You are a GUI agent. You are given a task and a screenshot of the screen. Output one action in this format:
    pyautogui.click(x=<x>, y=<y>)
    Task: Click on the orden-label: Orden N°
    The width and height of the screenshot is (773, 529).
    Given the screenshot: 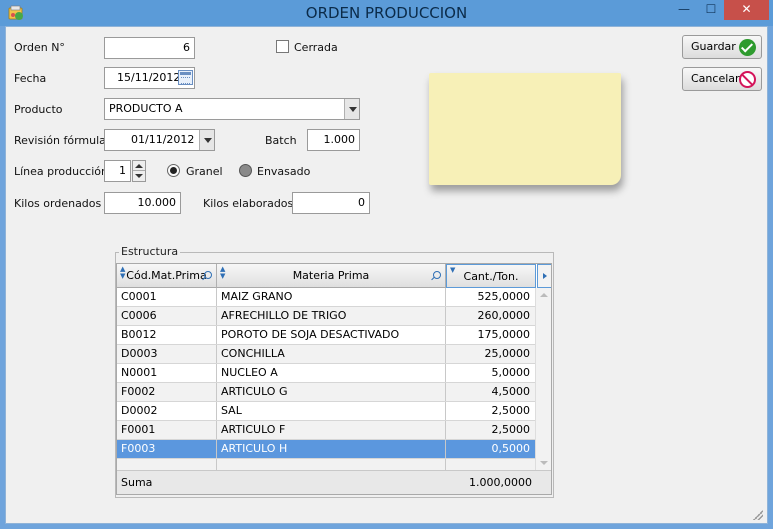 What is the action you would take?
    pyautogui.click(x=39, y=47)
    